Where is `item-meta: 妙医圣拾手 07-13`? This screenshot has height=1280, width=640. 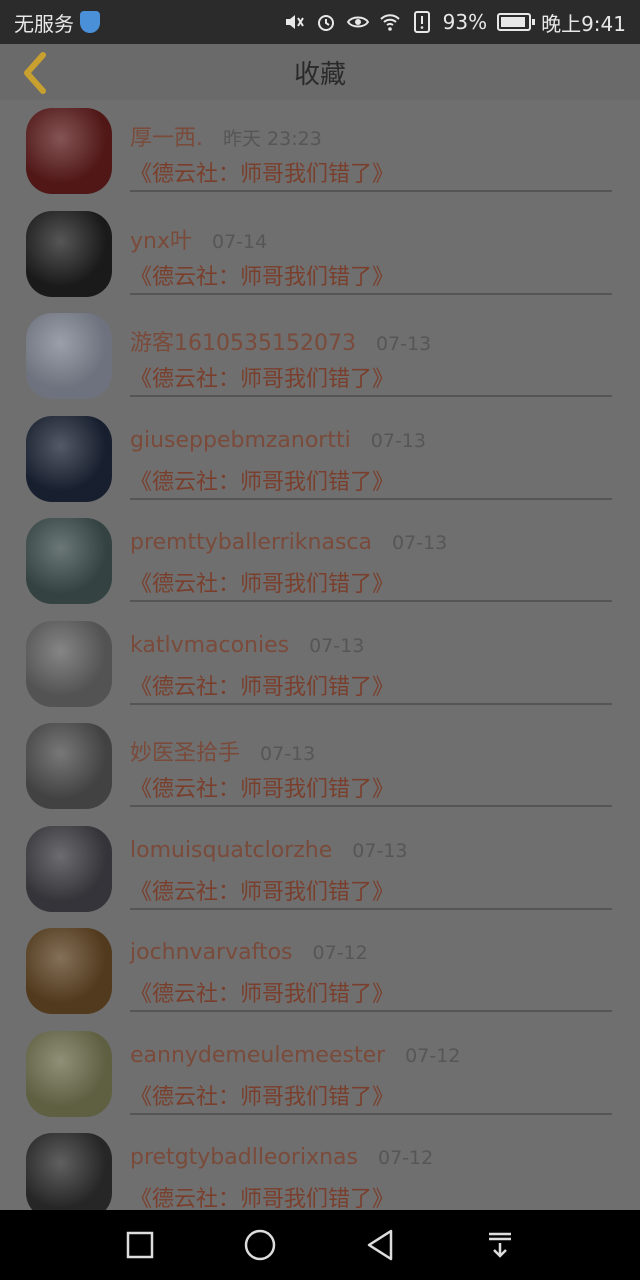 item-meta: 妙医圣拾手 07-13 is located at coordinates (222, 751).